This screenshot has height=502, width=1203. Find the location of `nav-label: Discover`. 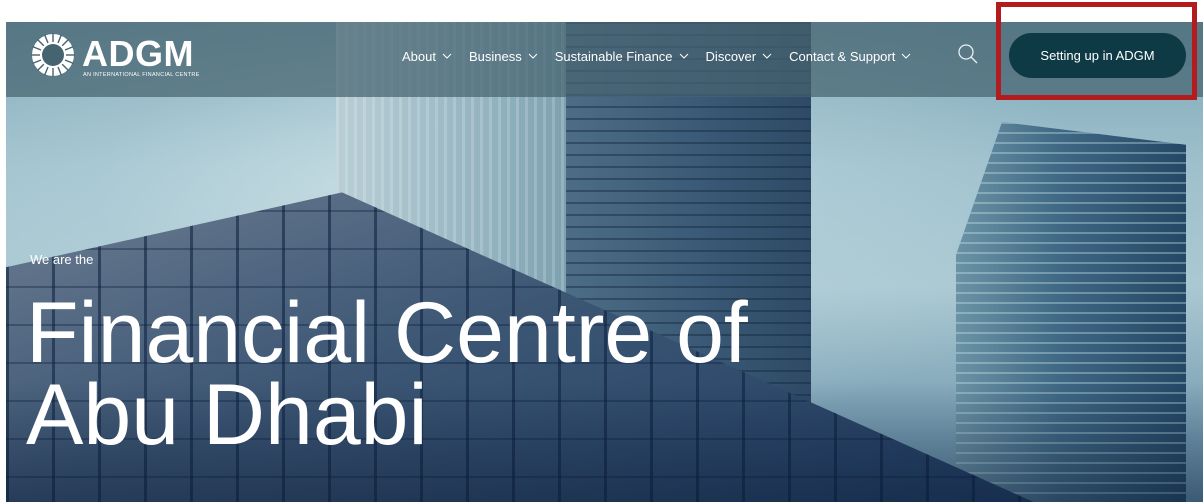

nav-label: Discover is located at coordinates (731, 56).